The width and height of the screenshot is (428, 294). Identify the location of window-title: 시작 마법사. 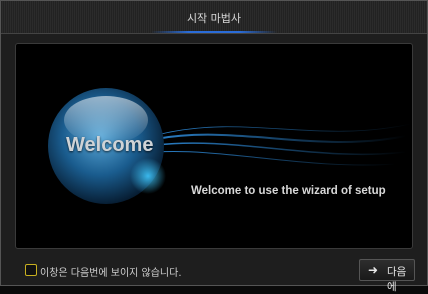
(214, 18).